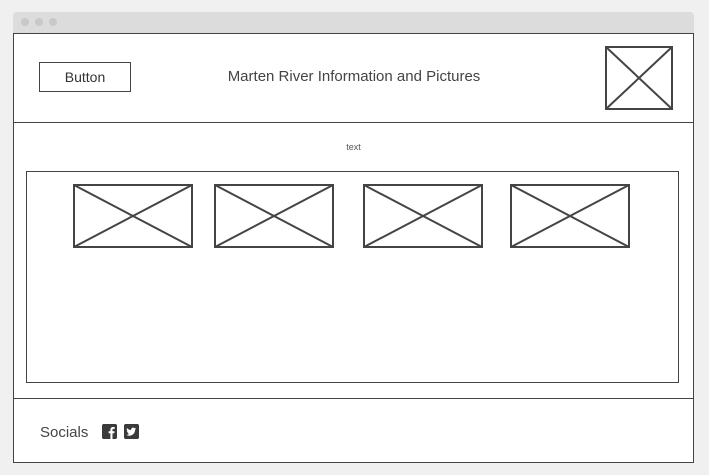  What do you see at coordinates (85, 77) in the screenshot?
I see `header-button: Button` at bounding box center [85, 77].